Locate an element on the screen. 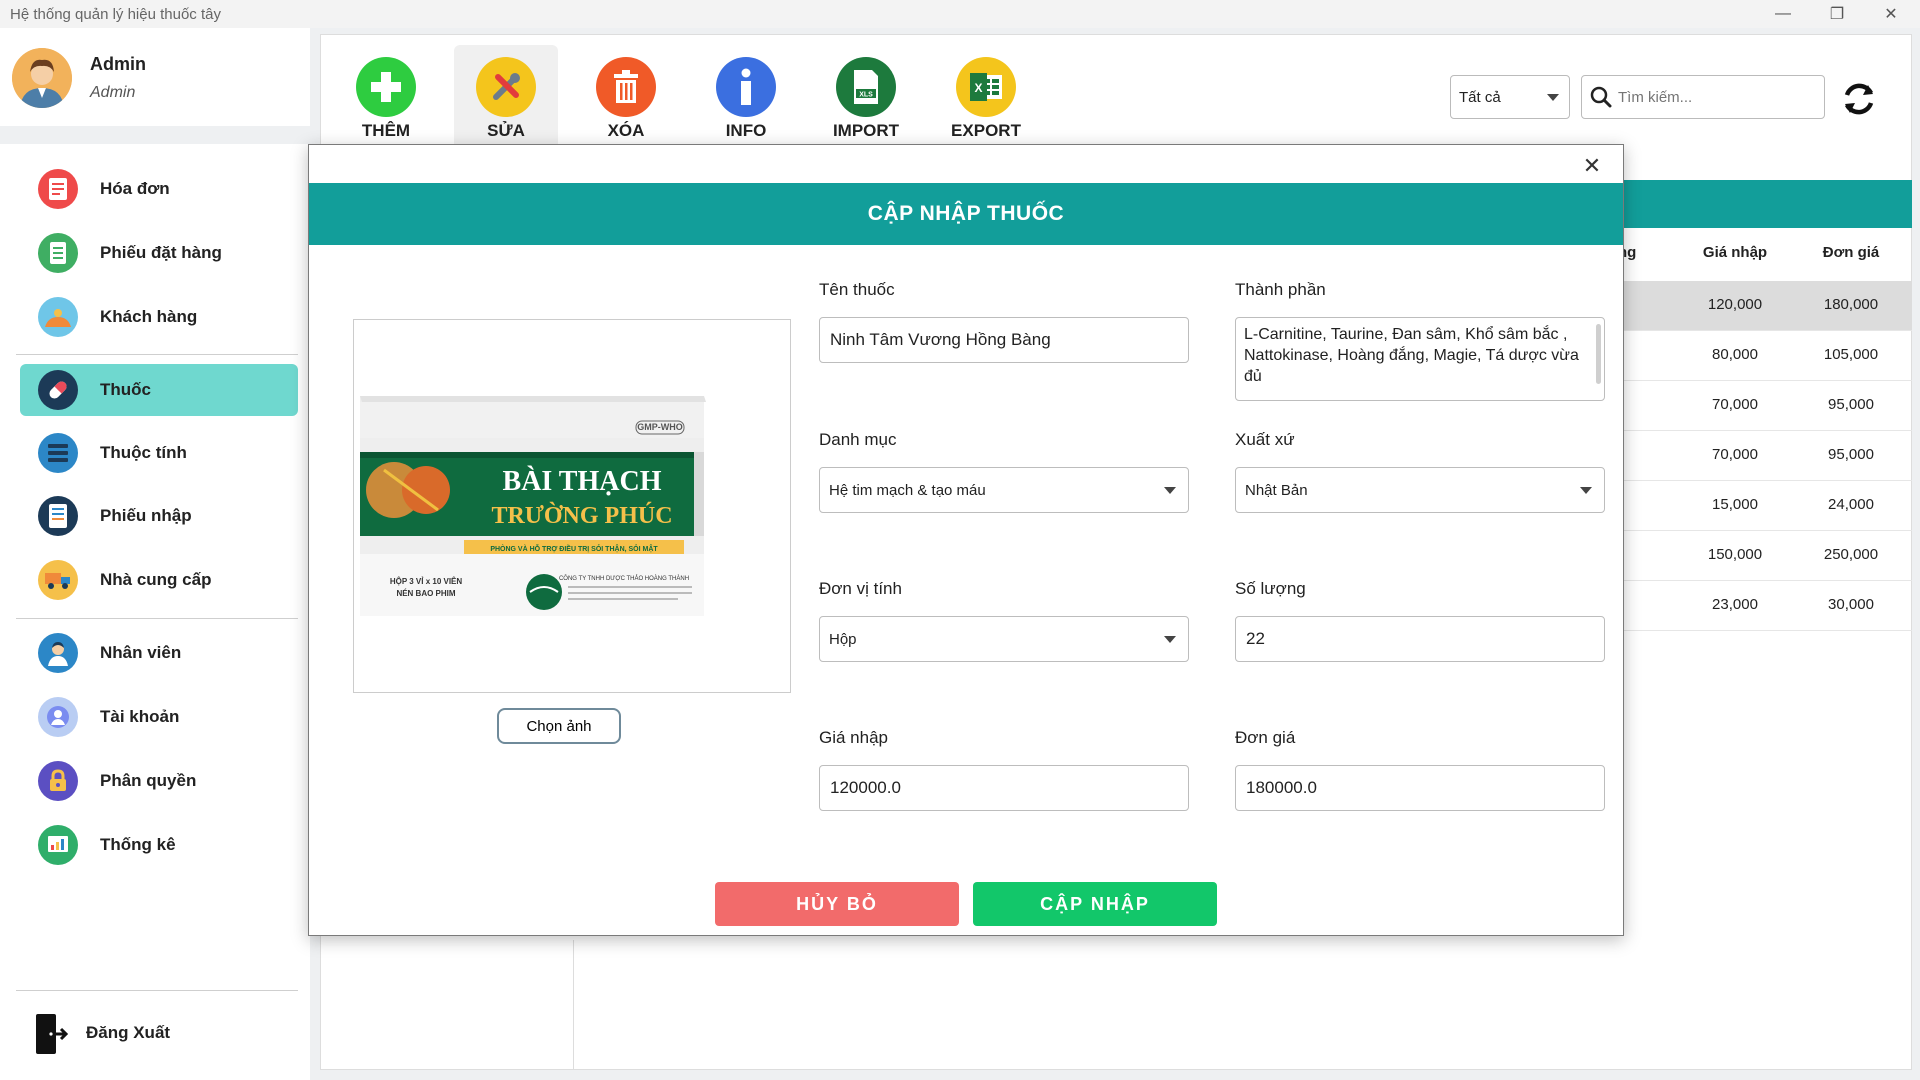 The width and height of the screenshot is (1920, 1080). user-card: Admin Admin is located at coordinates (155, 77).